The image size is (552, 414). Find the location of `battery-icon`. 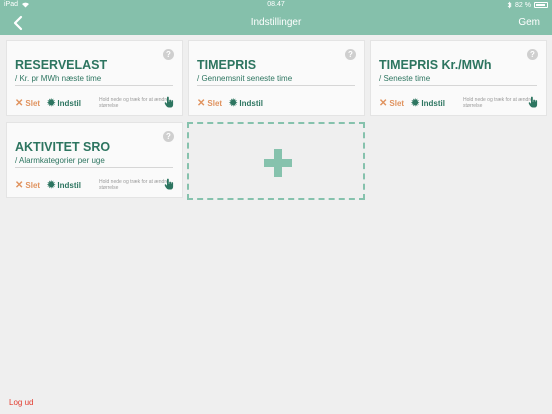

battery-icon is located at coordinates (541, 5).